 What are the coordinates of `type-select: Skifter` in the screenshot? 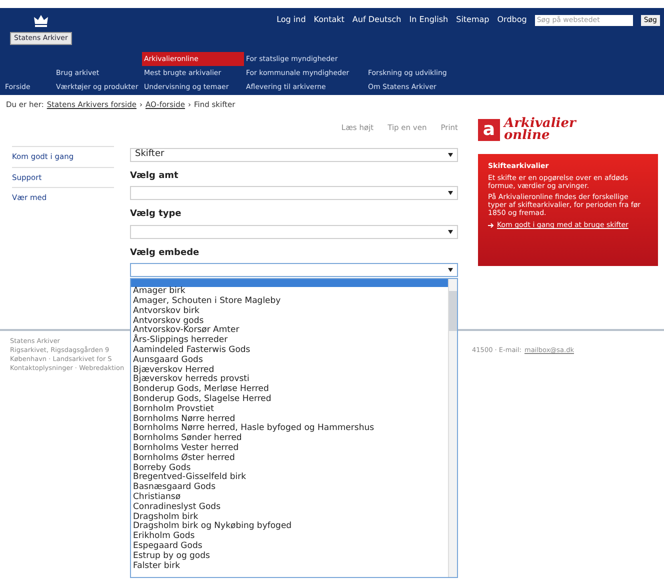 It's located at (294, 155).